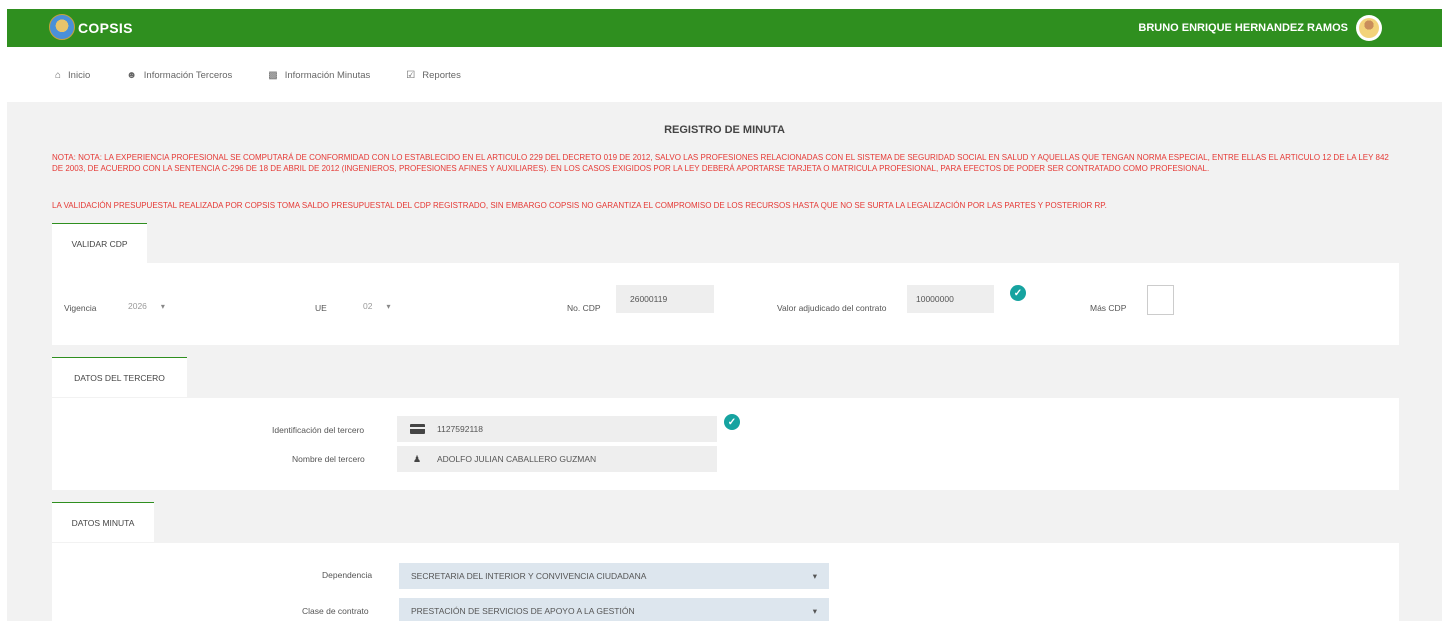 The width and height of the screenshot is (1450, 621). I want to click on mas-cdp-checkbox, so click(1160, 300).